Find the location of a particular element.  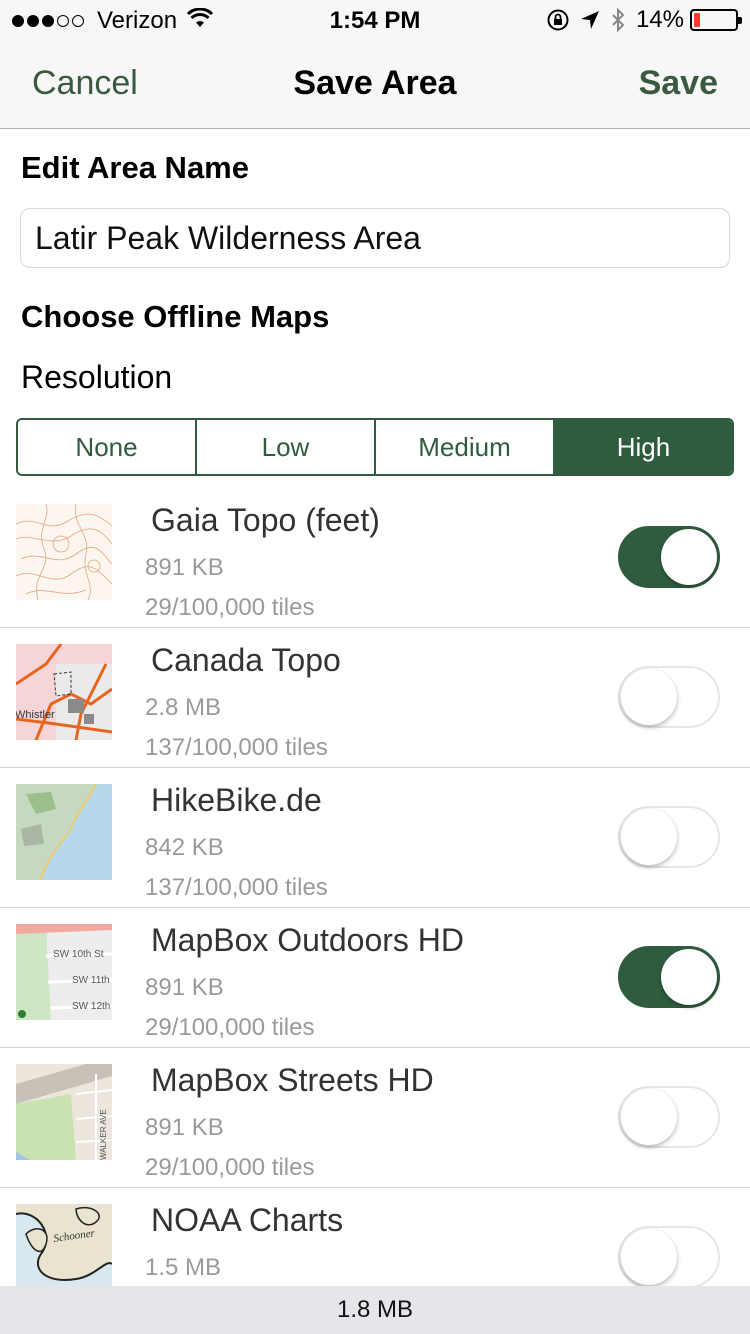

area-name-input is located at coordinates (375, 238).